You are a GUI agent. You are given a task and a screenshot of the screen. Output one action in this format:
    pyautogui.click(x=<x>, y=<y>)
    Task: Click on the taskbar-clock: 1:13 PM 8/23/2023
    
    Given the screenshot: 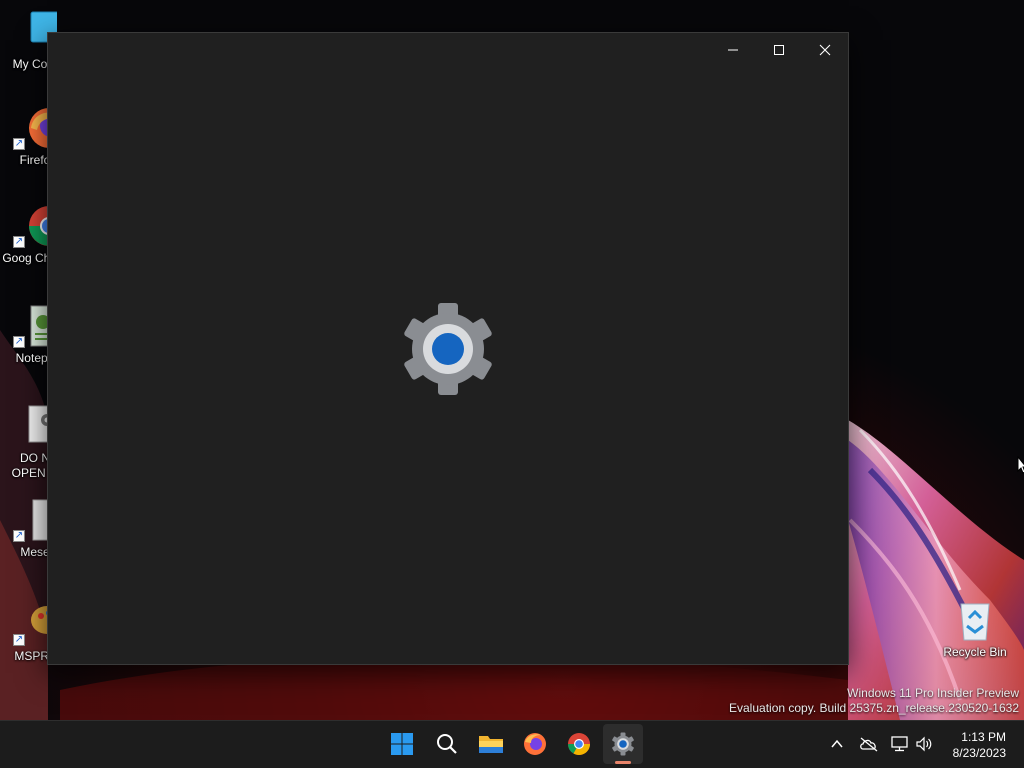 What is the action you would take?
    pyautogui.click(x=979, y=745)
    